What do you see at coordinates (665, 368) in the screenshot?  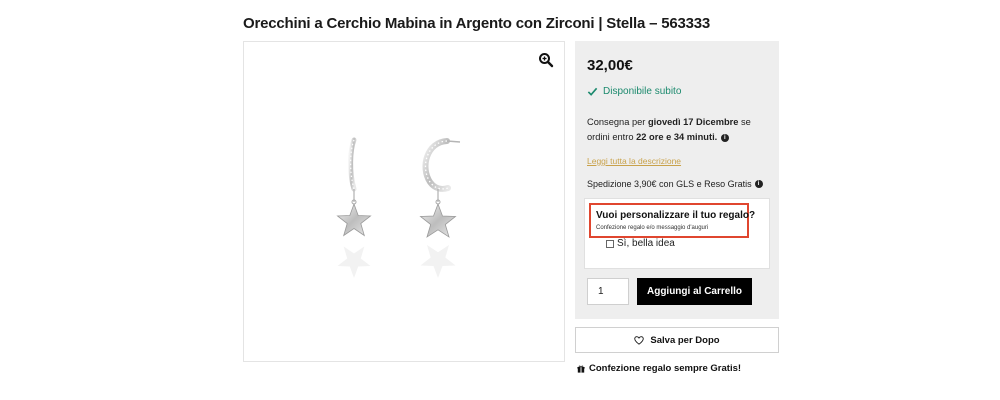 I see `free-gift-wrap-label: Confezione regalo sempre Gratis!` at bounding box center [665, 368].